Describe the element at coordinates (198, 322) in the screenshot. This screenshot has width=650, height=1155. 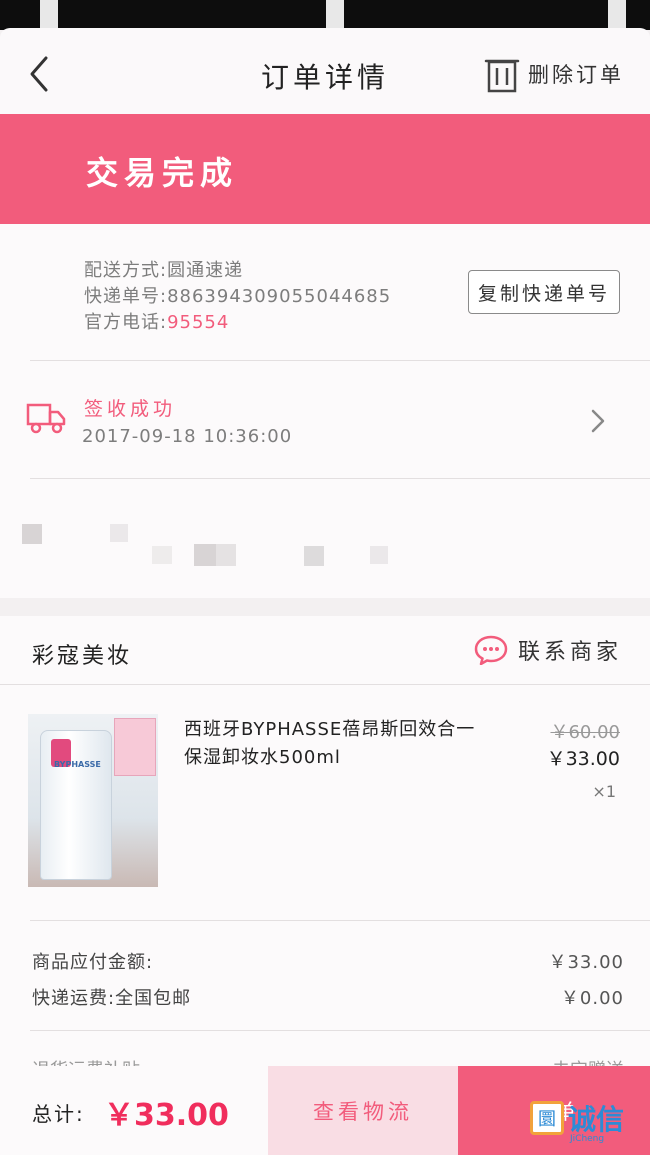
I see `official-phone-link: 95554` at that location.